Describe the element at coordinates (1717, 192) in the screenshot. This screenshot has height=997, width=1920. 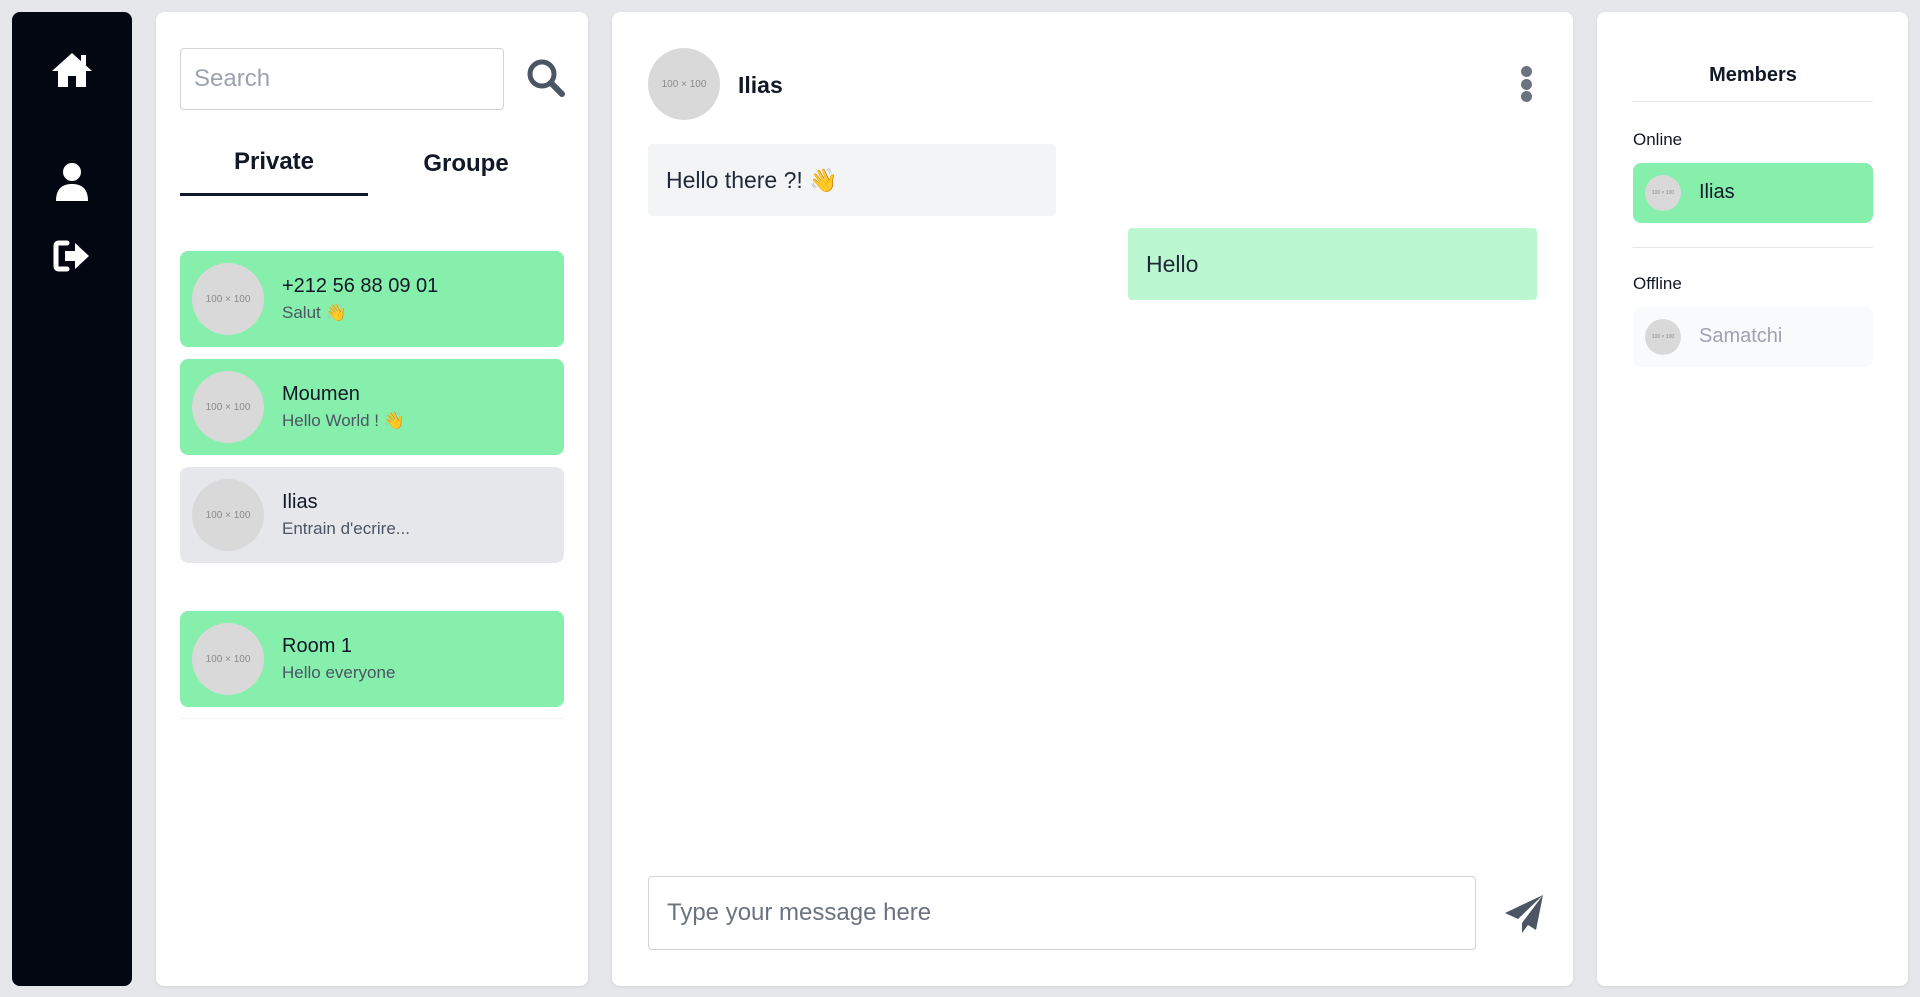
I see `member-name: Ilias` at that location.